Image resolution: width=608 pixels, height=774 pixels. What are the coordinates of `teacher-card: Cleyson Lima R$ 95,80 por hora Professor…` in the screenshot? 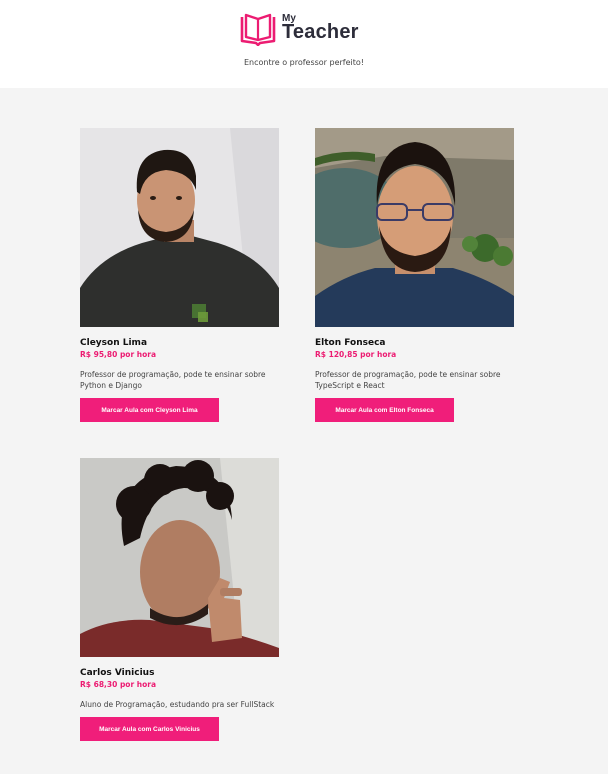 It's located at (180, 275).